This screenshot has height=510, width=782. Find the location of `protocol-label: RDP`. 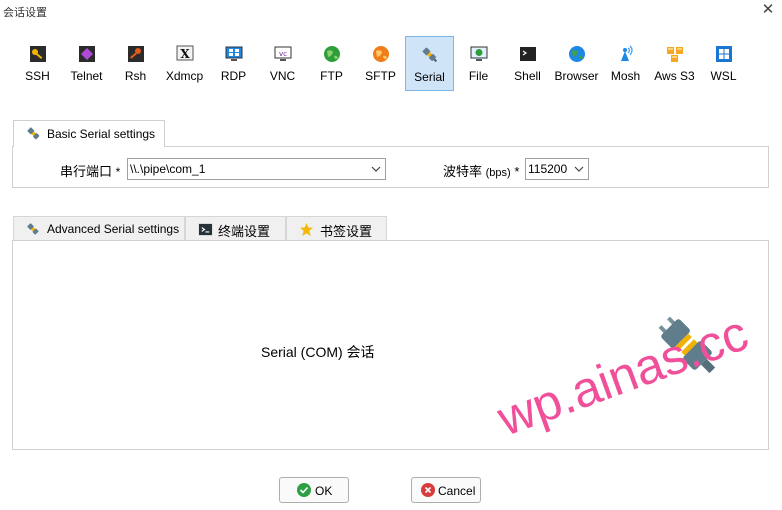

protocol-label: RDP is located at coordinates (233, 76).